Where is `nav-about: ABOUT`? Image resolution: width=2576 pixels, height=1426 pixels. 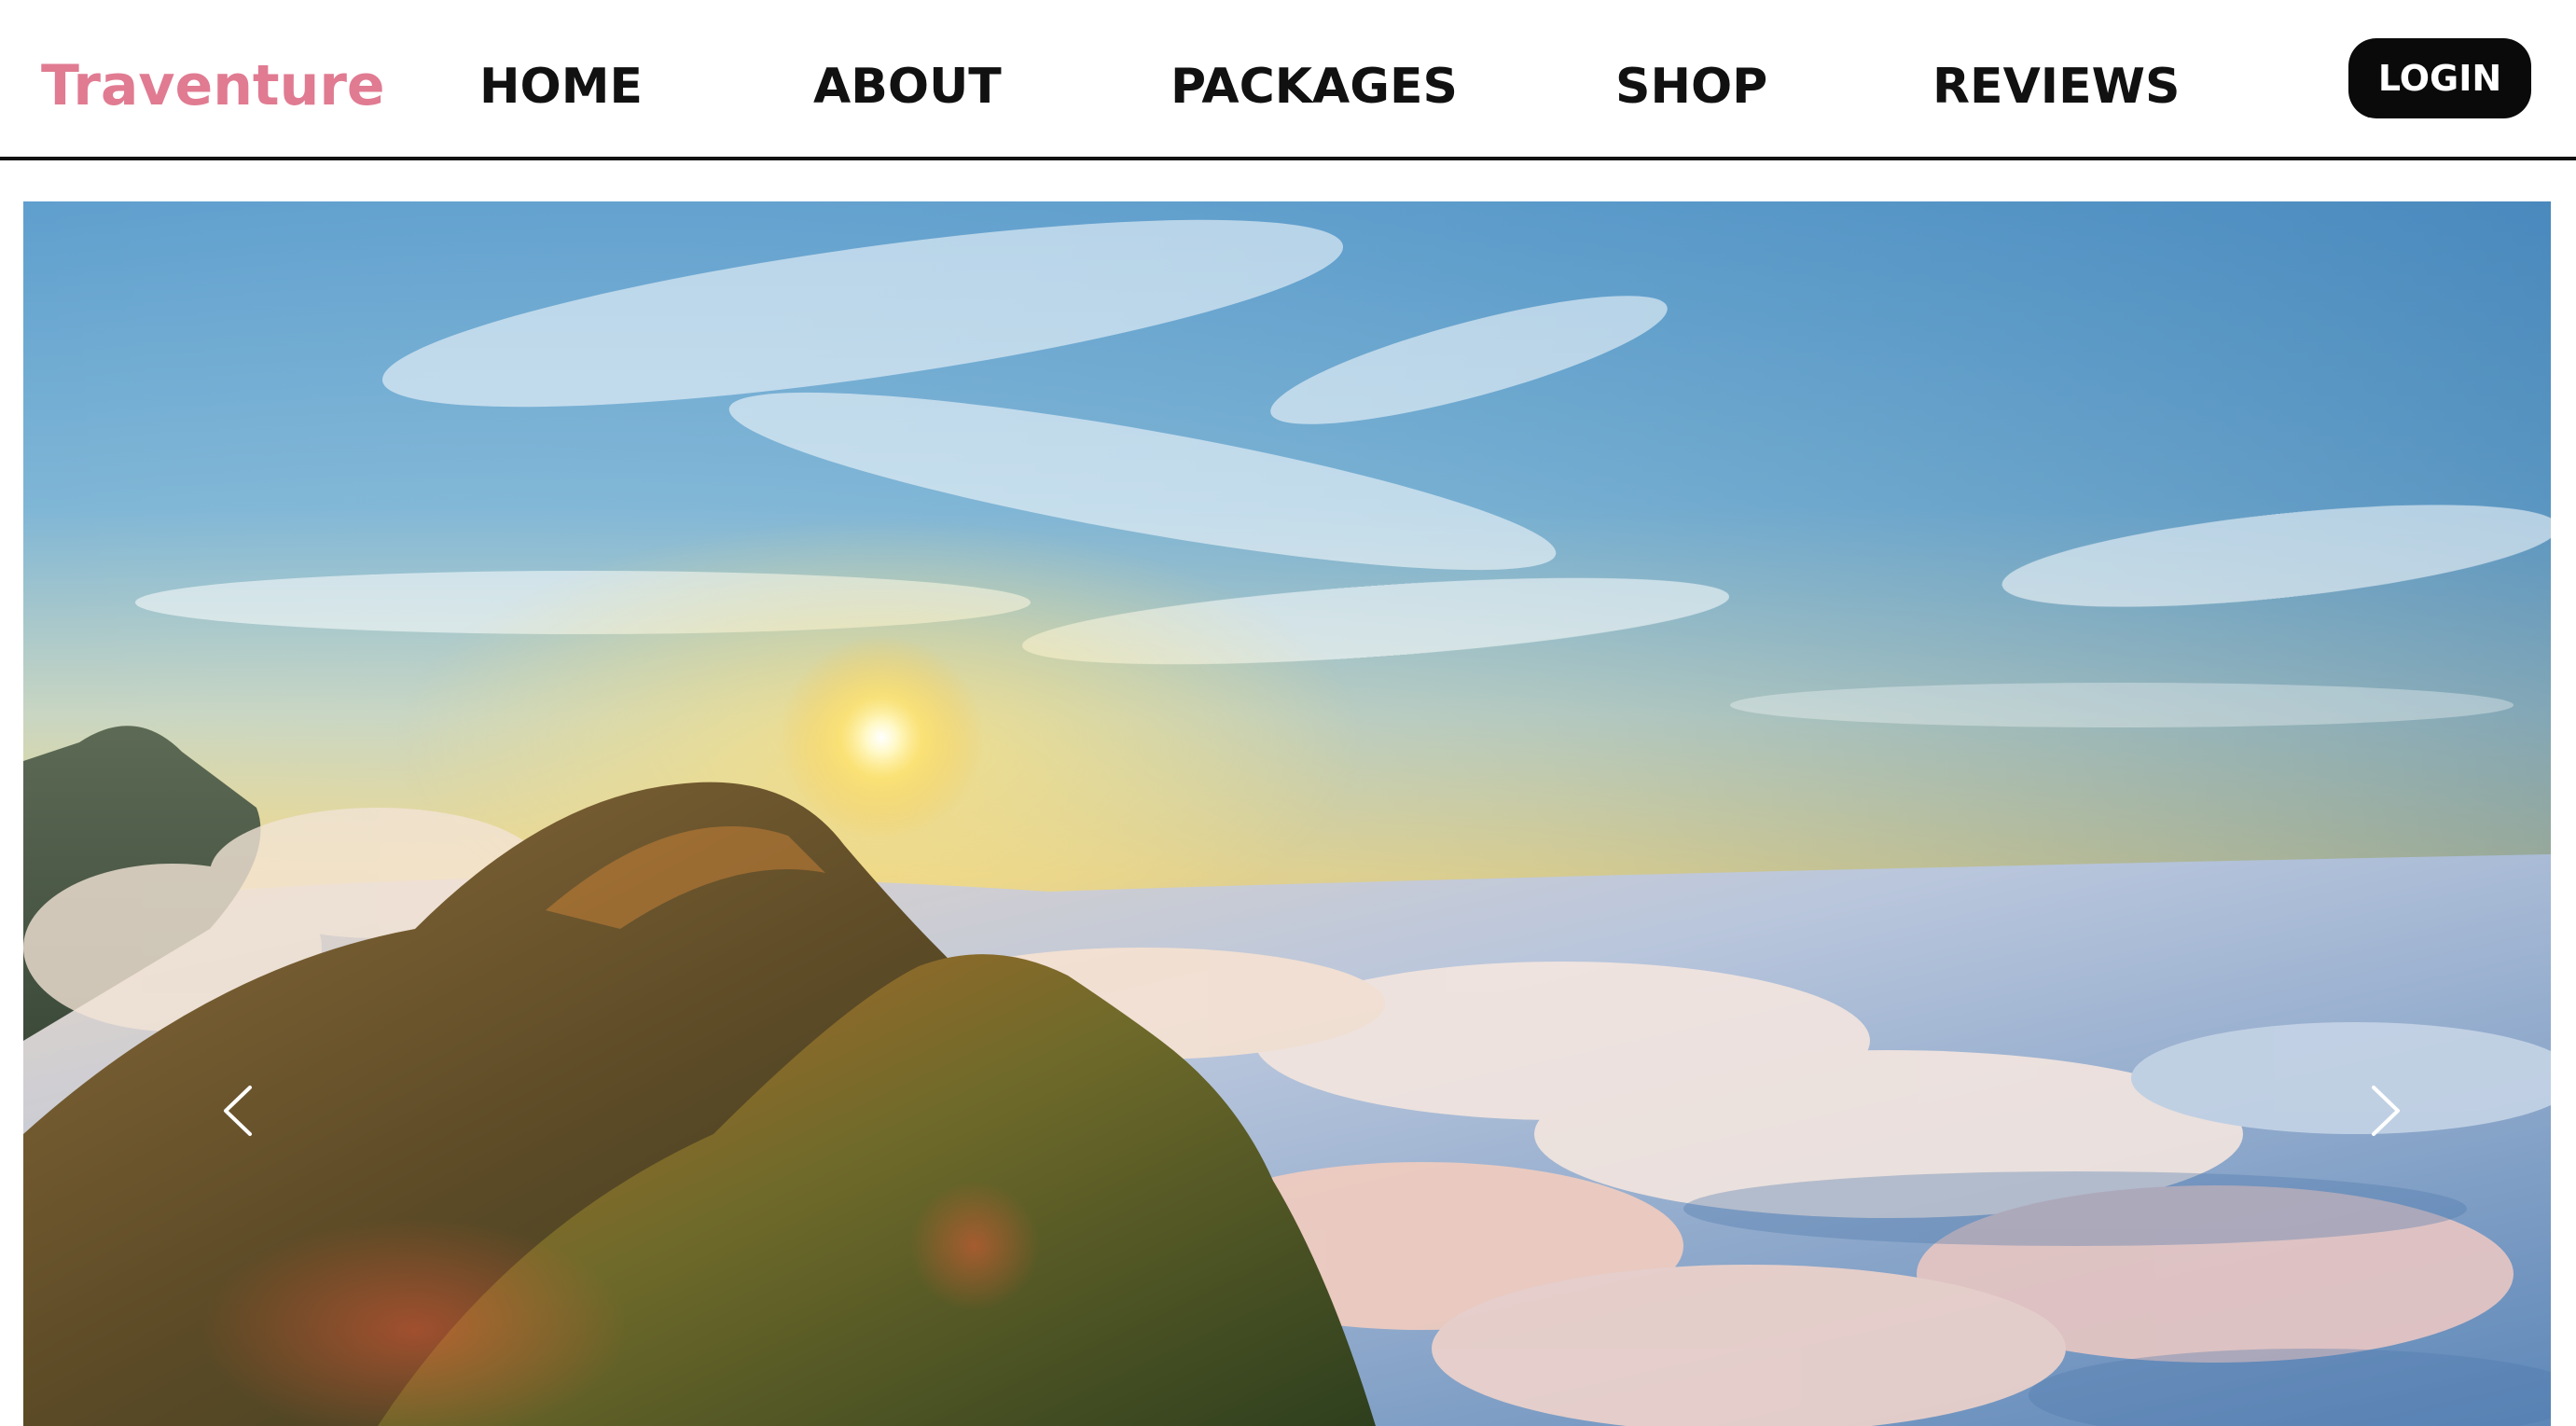 nav-about: ABOUT is located at coordinates (907, 86).